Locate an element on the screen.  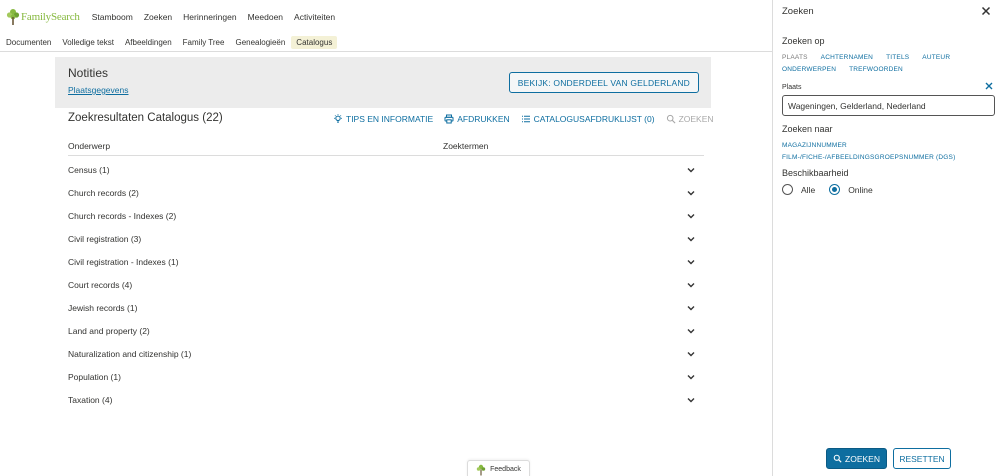
nav-item-stamboom: Stamboom is located at coordinates (112, 17).